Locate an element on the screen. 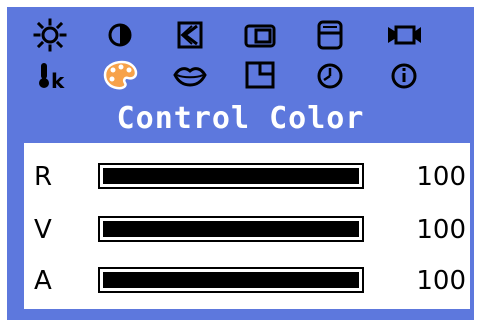  slider-track-v is located at coordinates (231, 229).